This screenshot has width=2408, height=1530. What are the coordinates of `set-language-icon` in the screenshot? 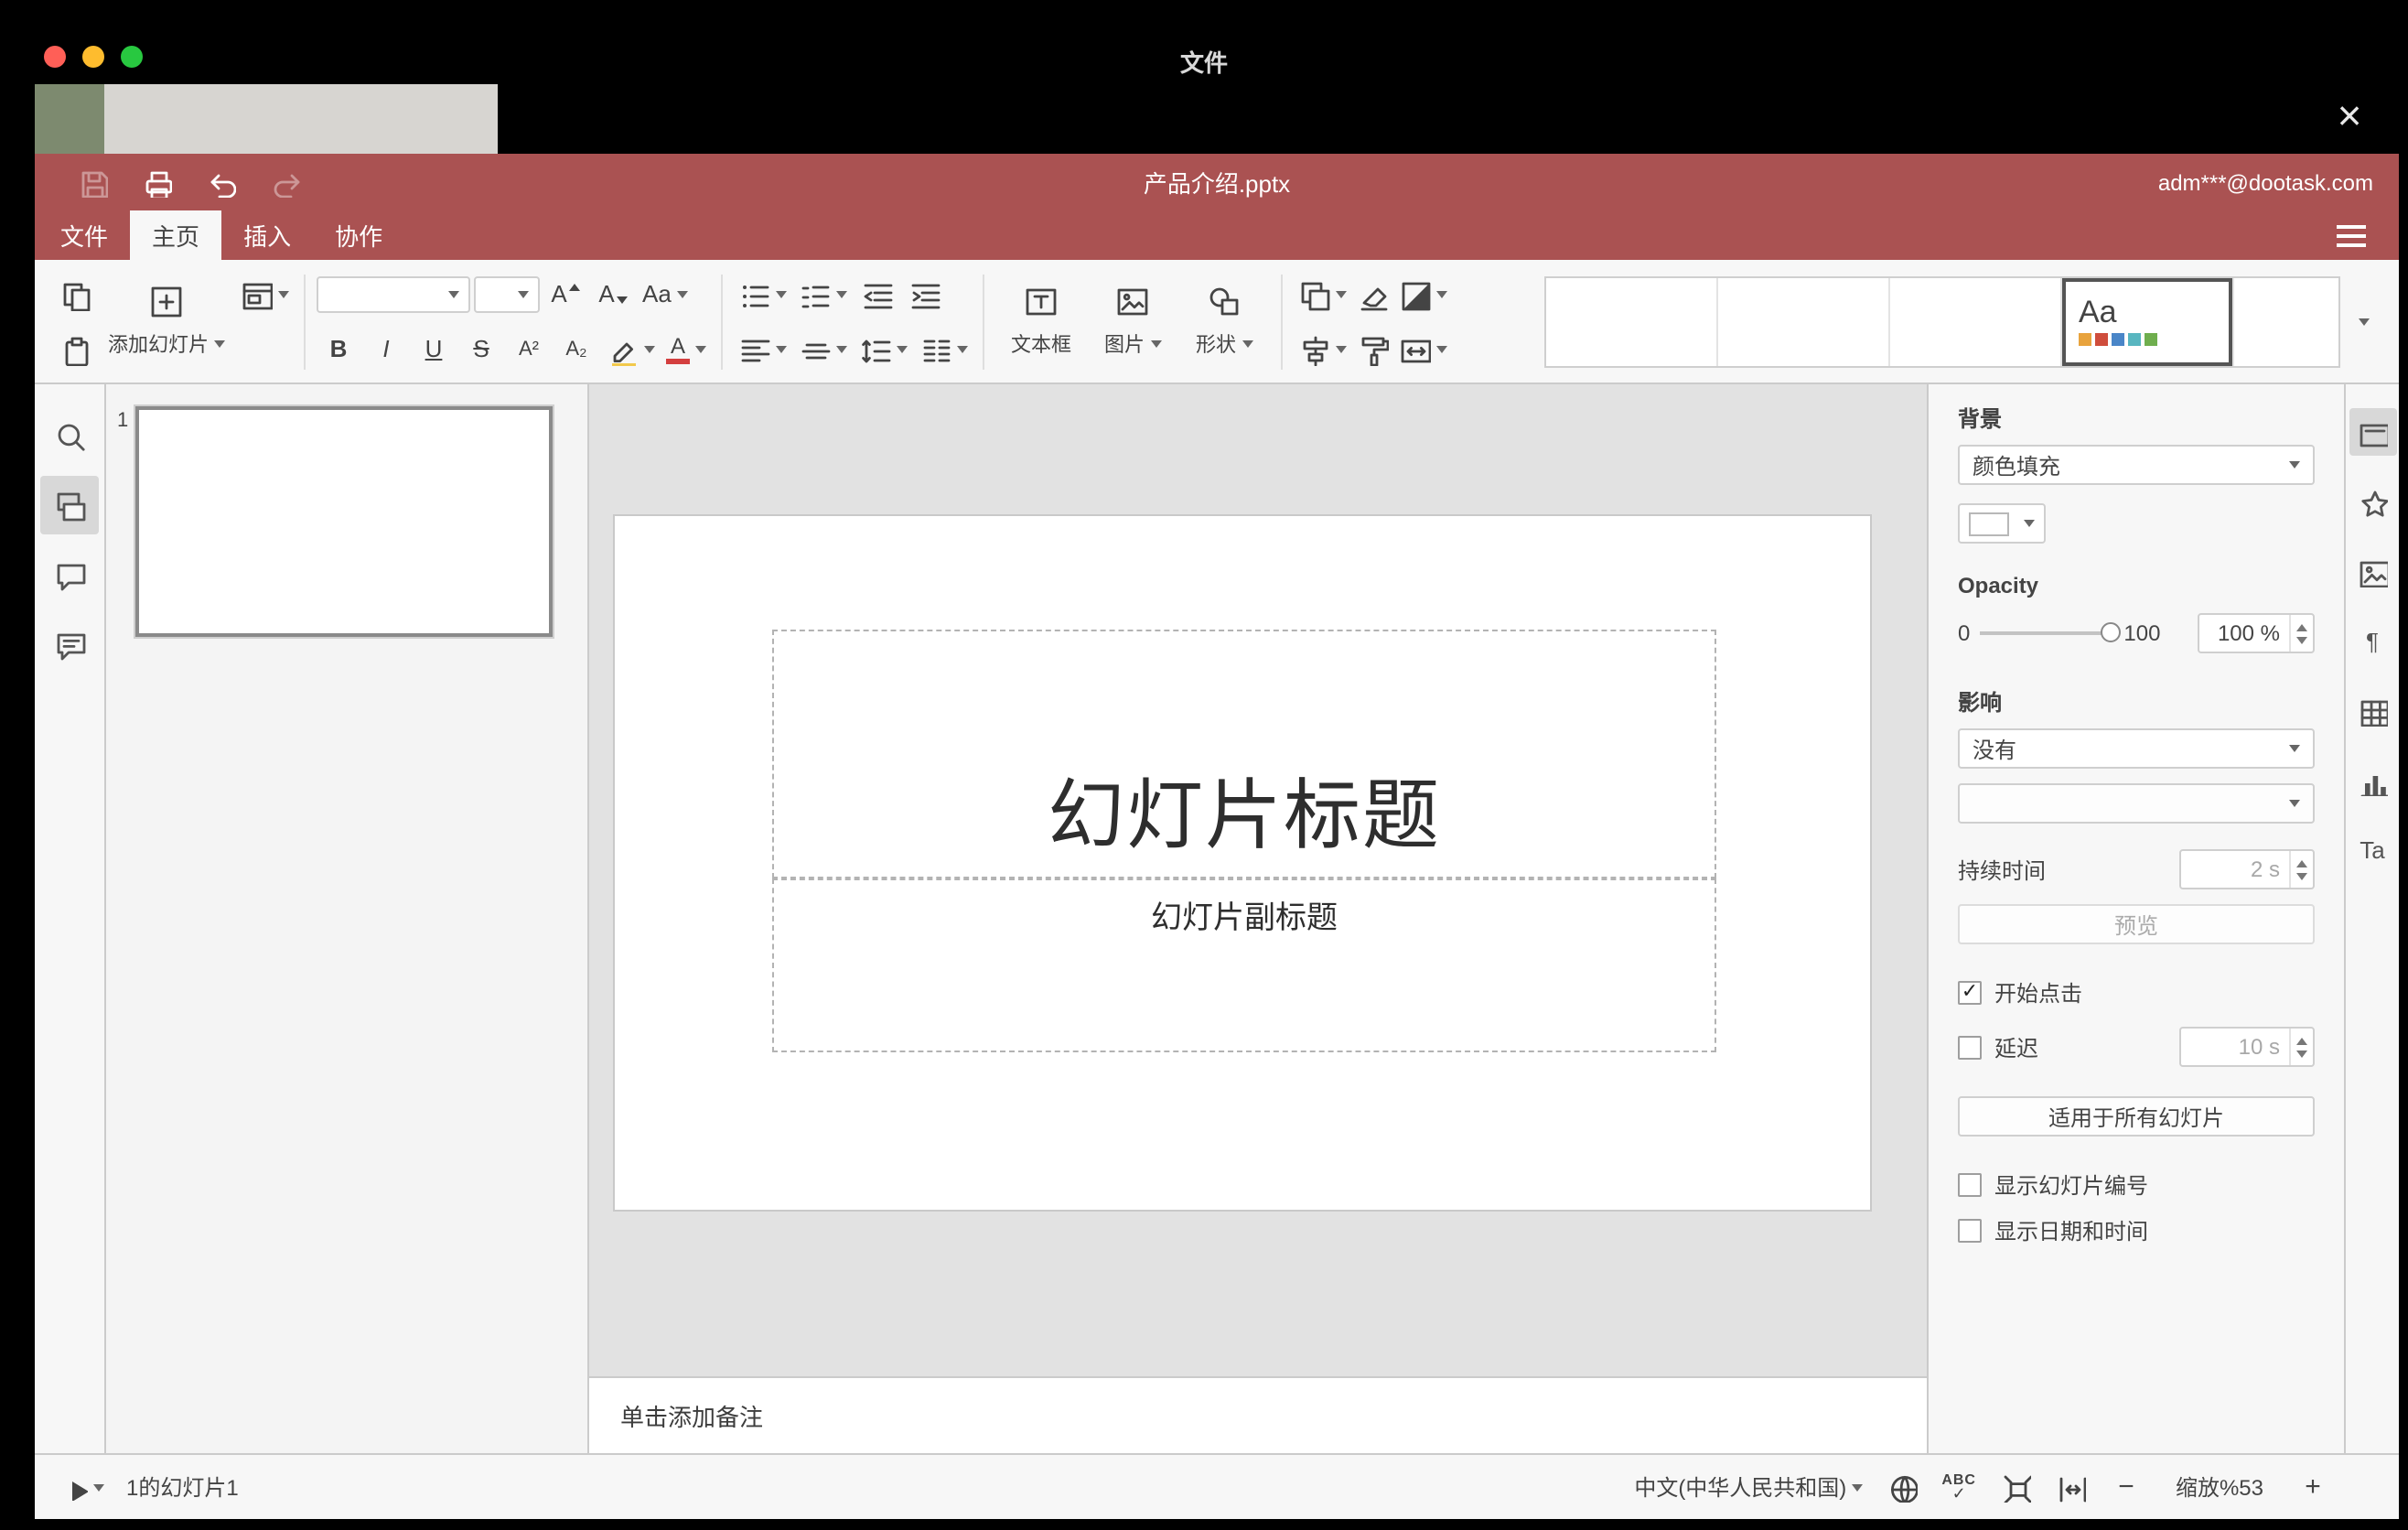 It's located at (1903, 1487).